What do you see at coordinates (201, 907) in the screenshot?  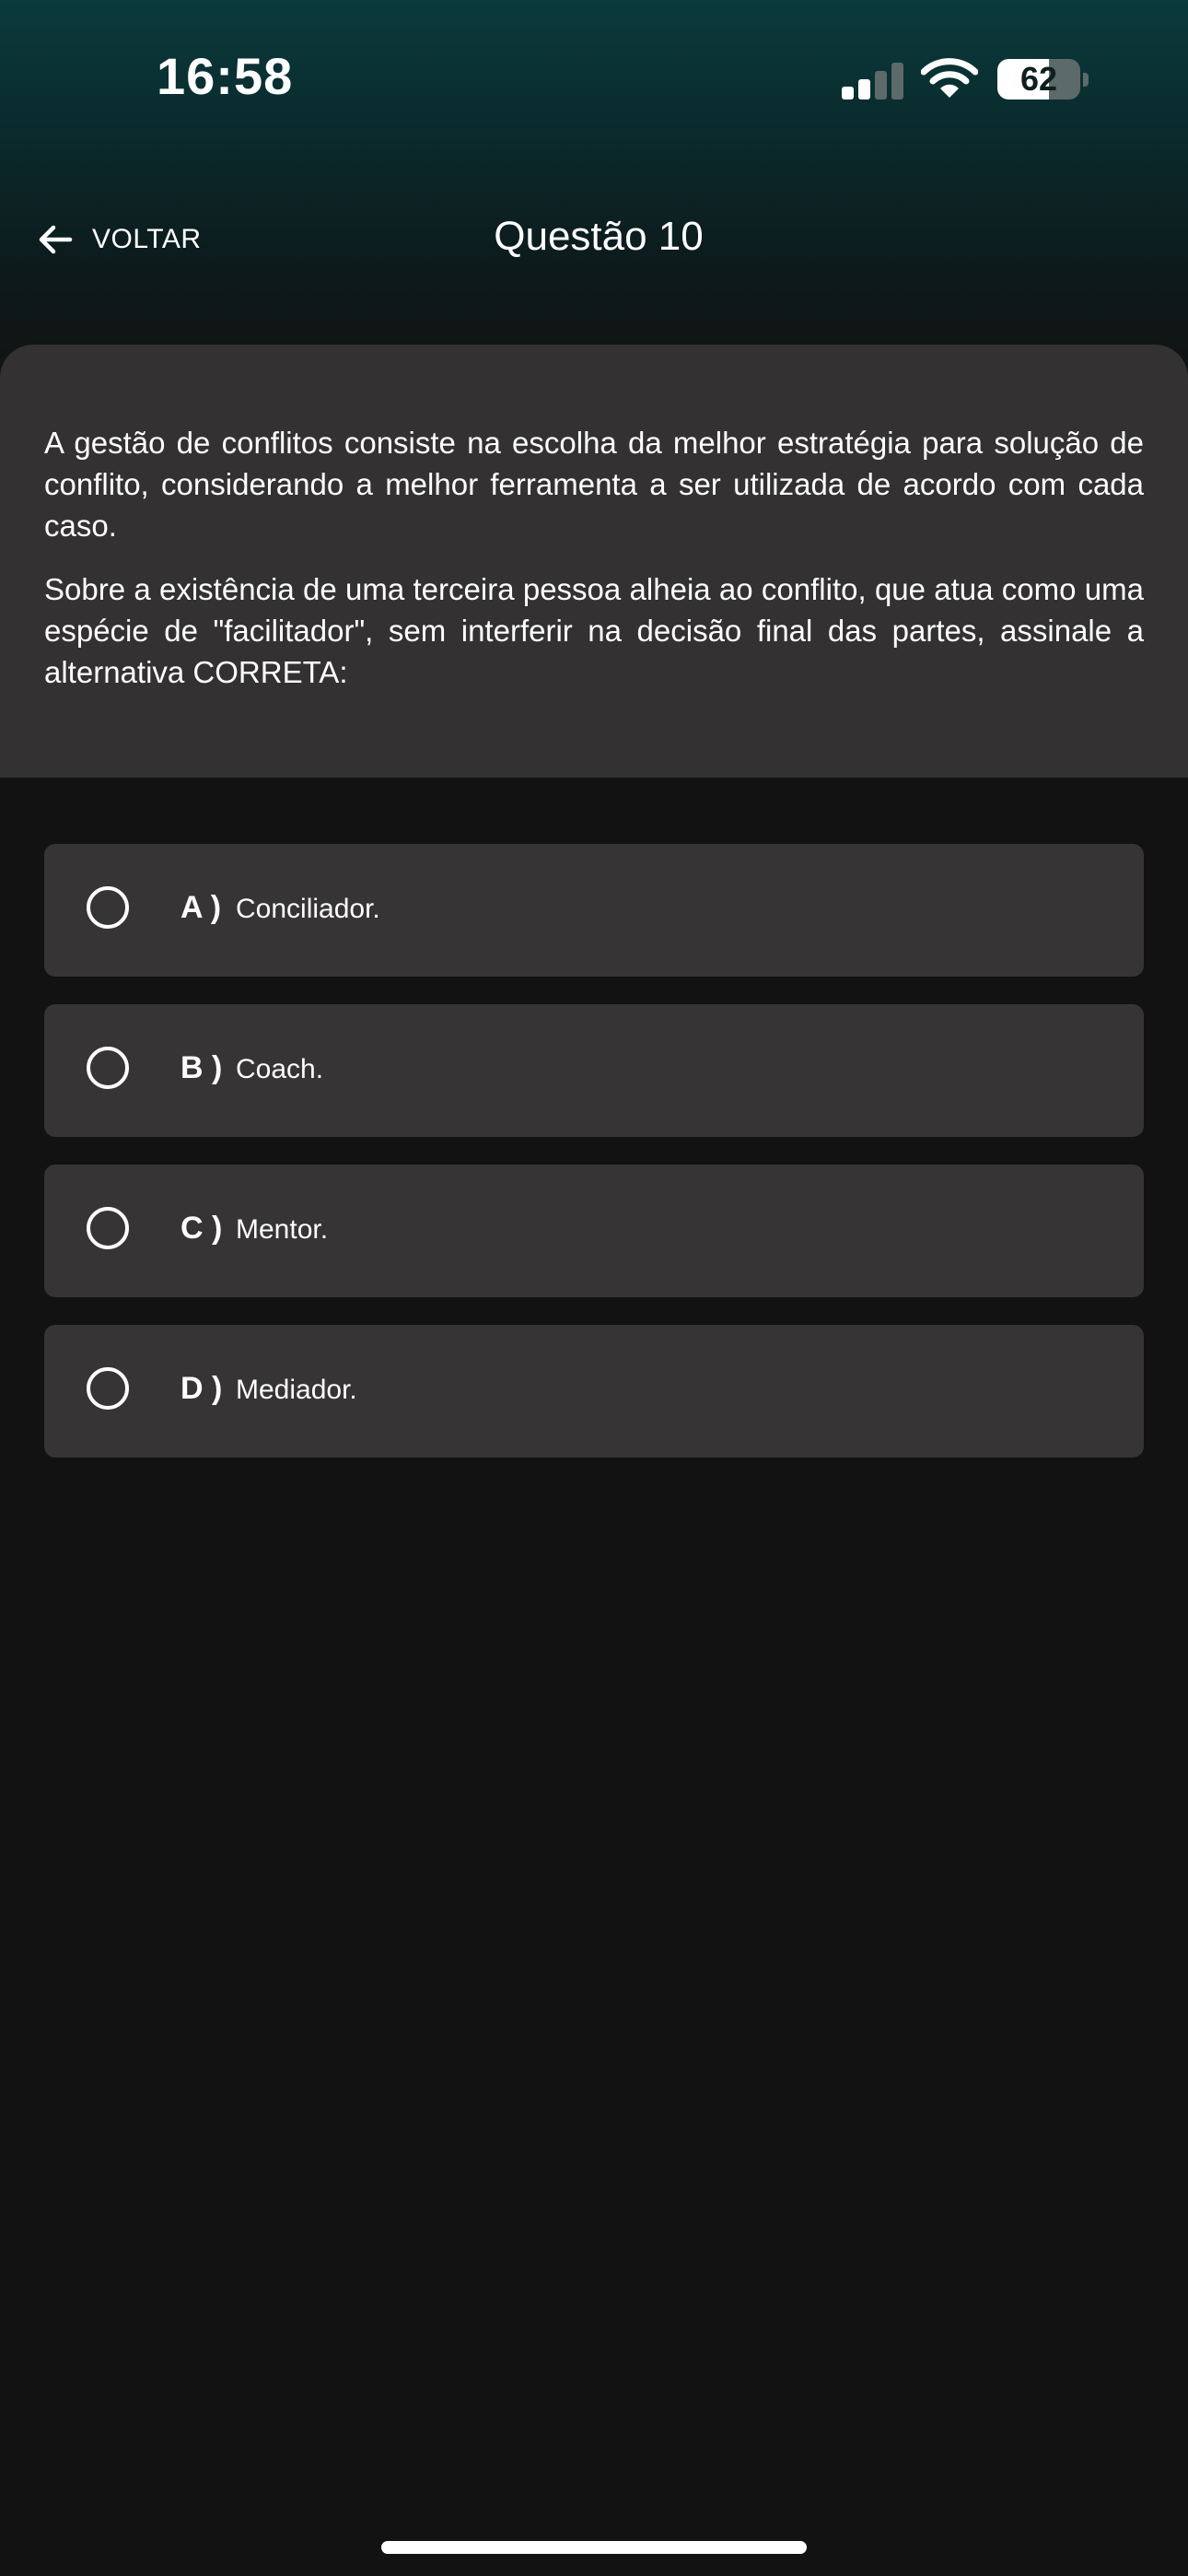 I see `option-letter: A )` at bounding box center [201, 907].